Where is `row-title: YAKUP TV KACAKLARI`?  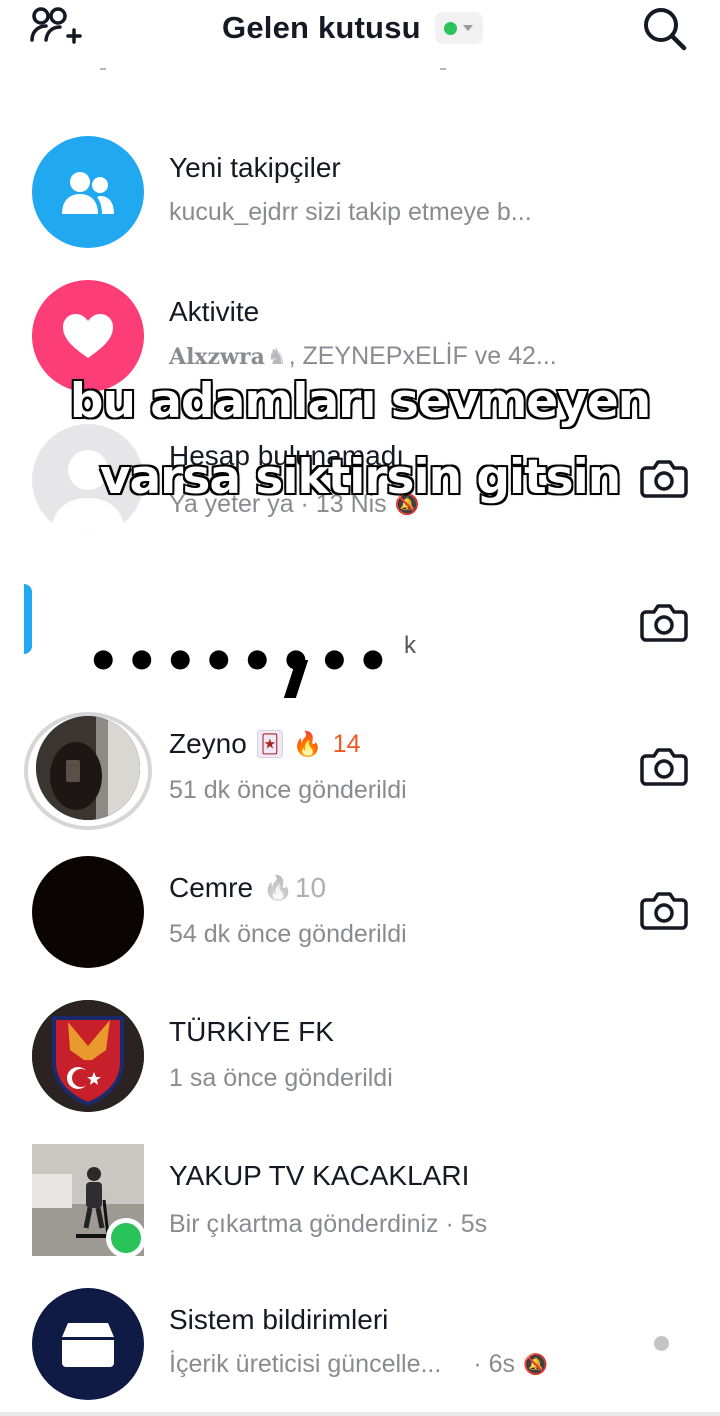
row-title: YAKUP TV KACAKLARI is located at coordinates (319, 1176).